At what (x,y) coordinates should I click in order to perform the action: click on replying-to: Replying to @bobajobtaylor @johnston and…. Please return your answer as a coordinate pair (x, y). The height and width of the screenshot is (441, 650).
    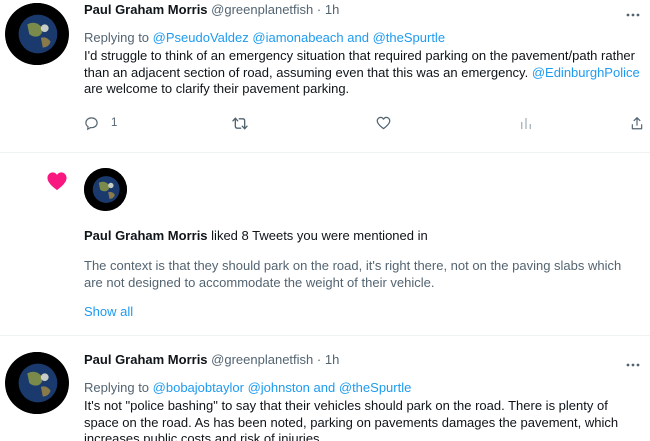
    Looking at the image, I should click on (247, 387).